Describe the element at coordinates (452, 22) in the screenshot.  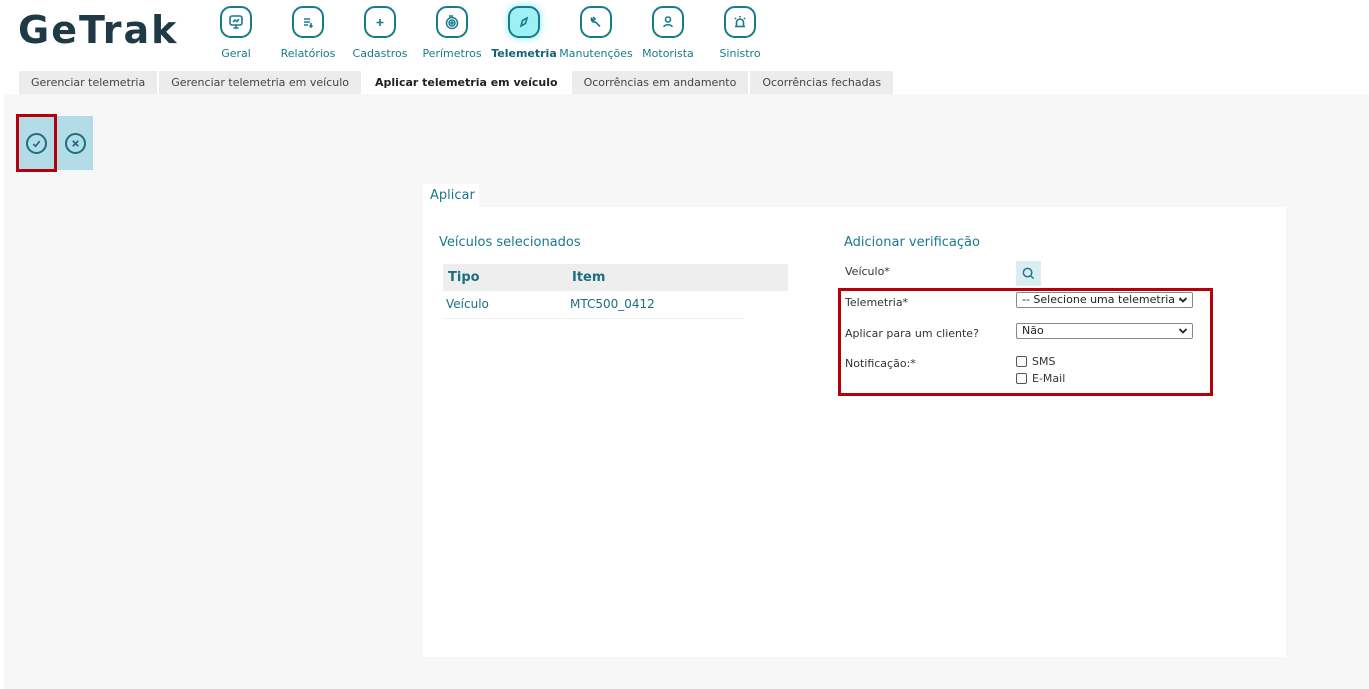
I see `perimeter-icon` at that location.